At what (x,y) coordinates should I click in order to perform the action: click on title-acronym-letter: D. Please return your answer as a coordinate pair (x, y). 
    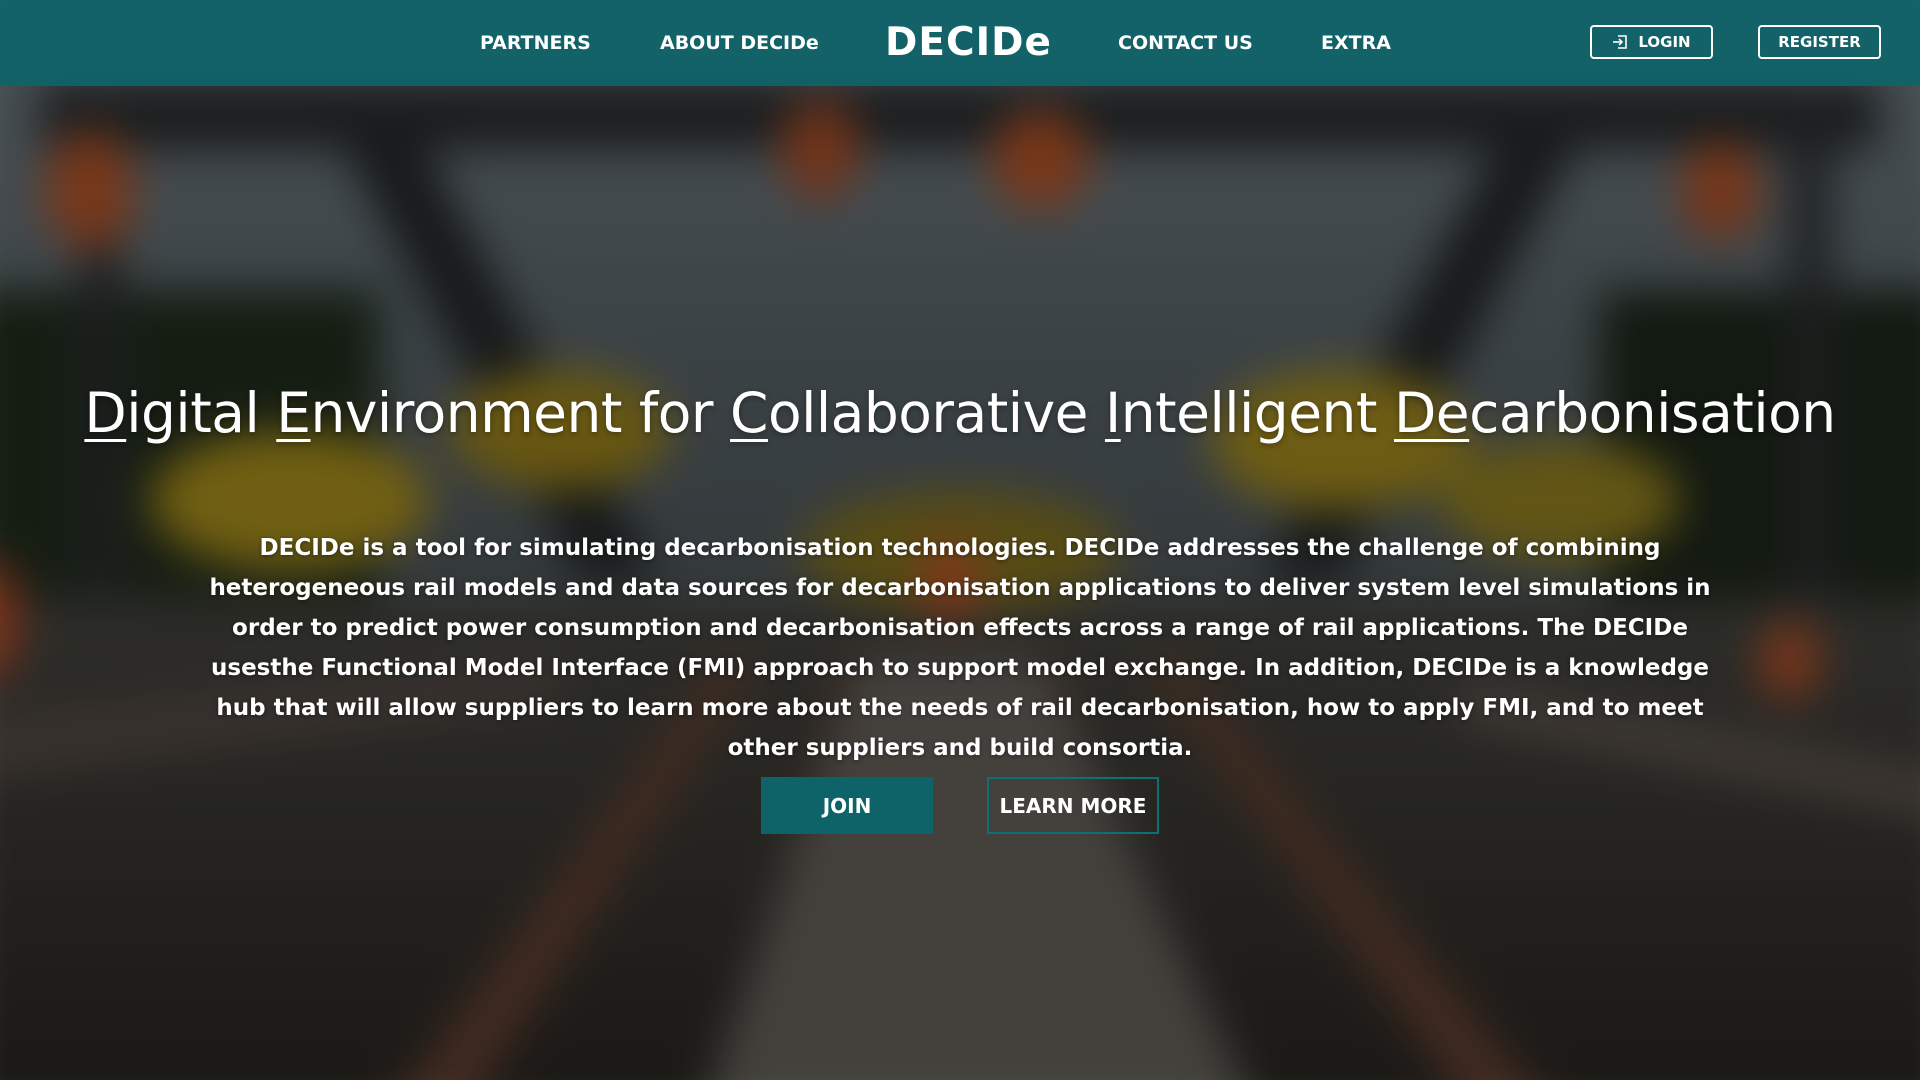
    Looking at the image, I should click on (105, 412).